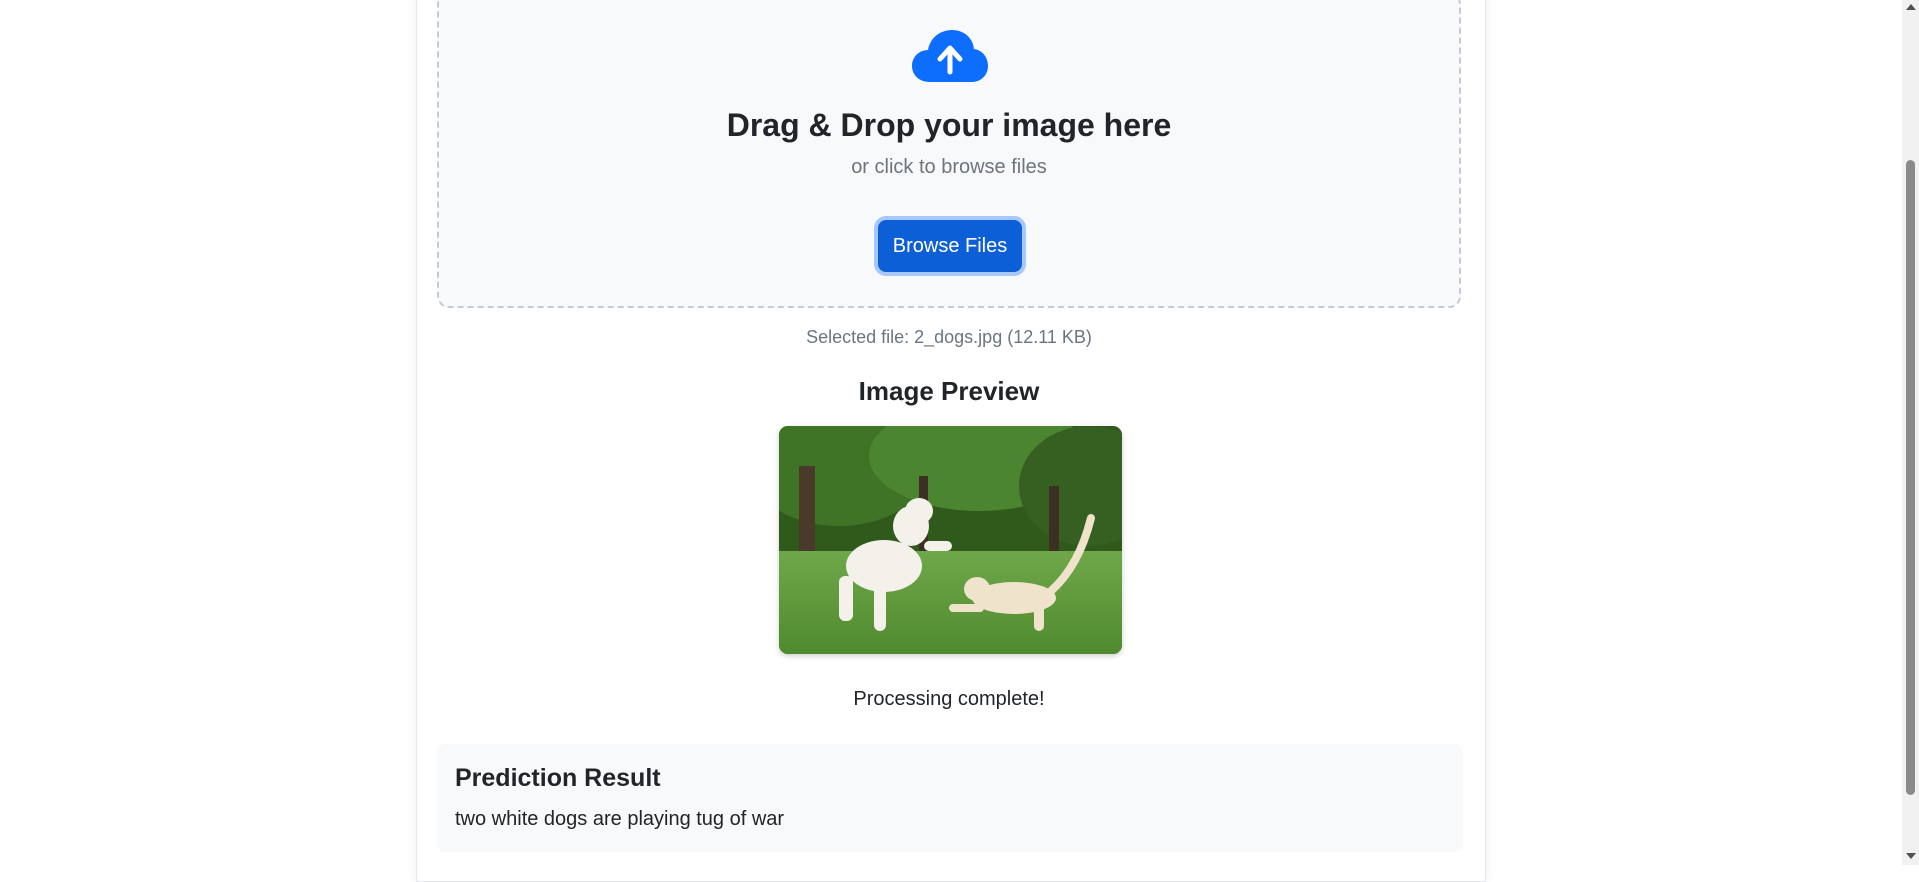 The width and height of the screenshot is (1919, 882). What do you see at coordinates (950, 540) in the screenshot?
I see `image-preview` at bounding box center [950, 540].